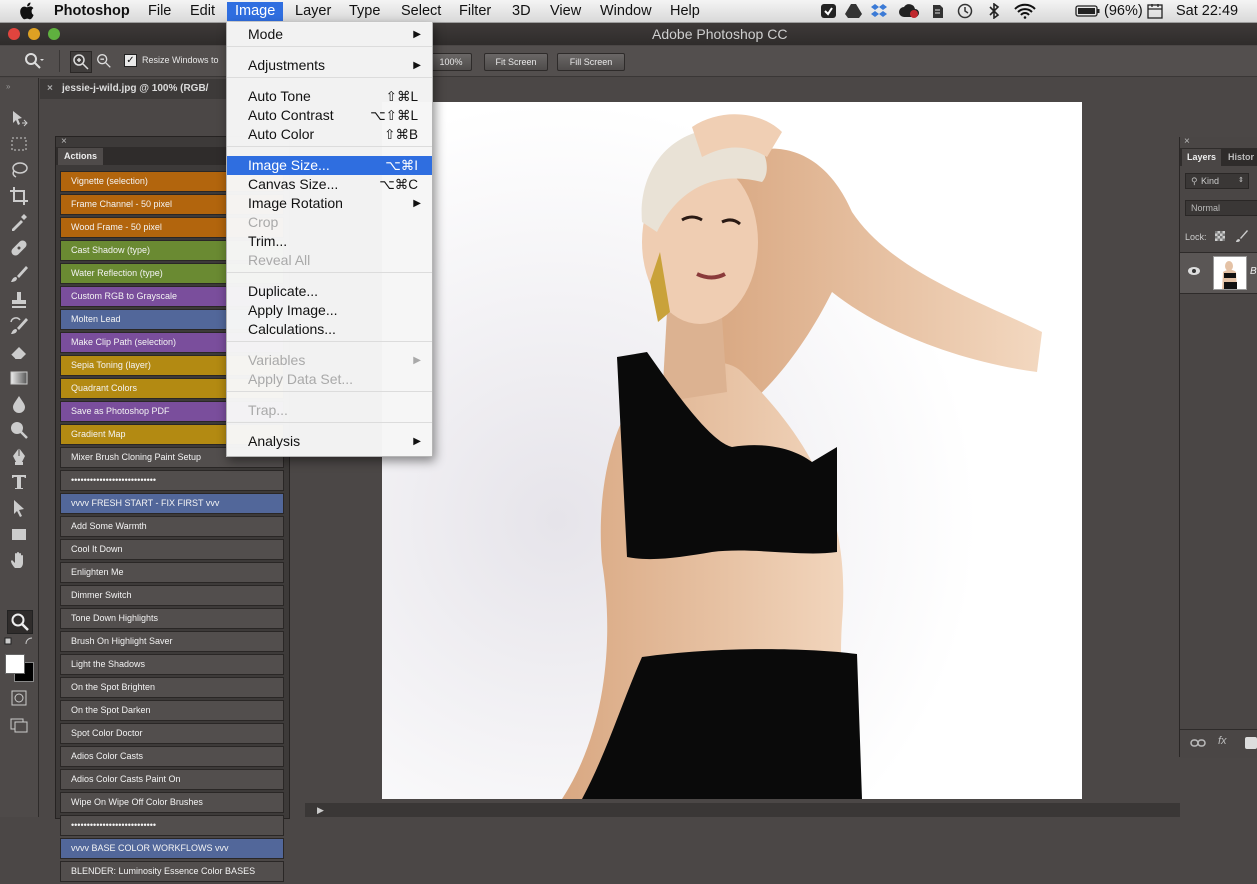 This screenshot has width=1257, height=884. Describe the element at coordinates (1220, 236) in the screenshot. I see `lock-transparency-icon` at that location.